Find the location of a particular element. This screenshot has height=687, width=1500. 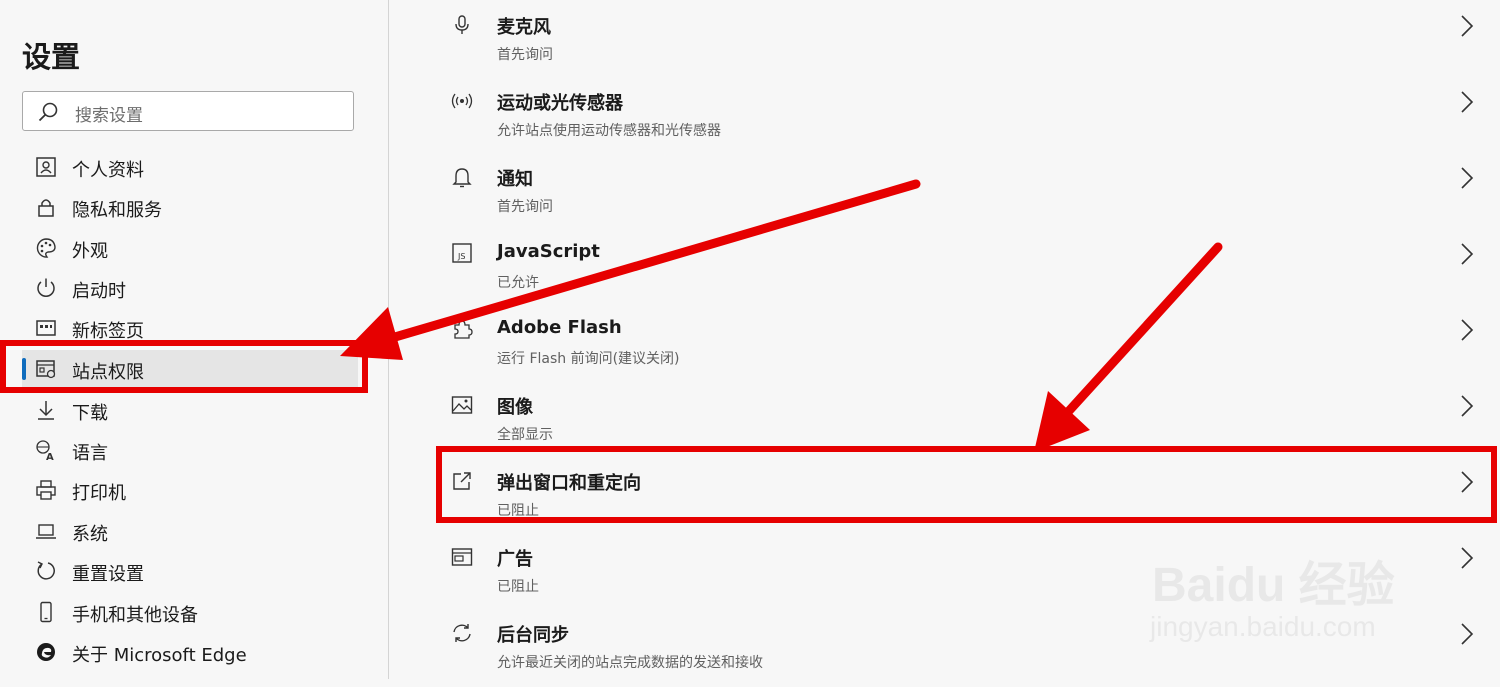

search-icon is located at coordinates (48, 112).